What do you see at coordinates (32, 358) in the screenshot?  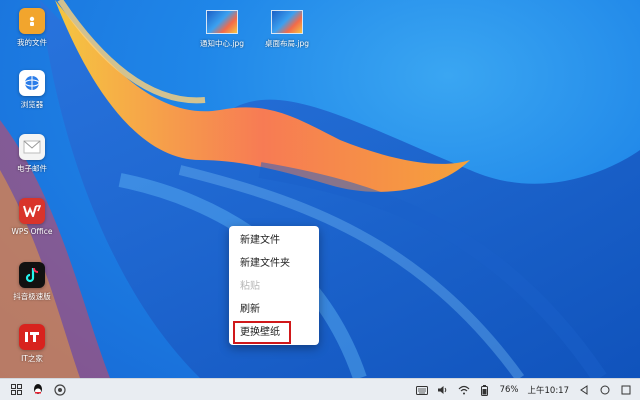 I see `desktop-icon-label: IT之家` at bounding box center [32, 358].